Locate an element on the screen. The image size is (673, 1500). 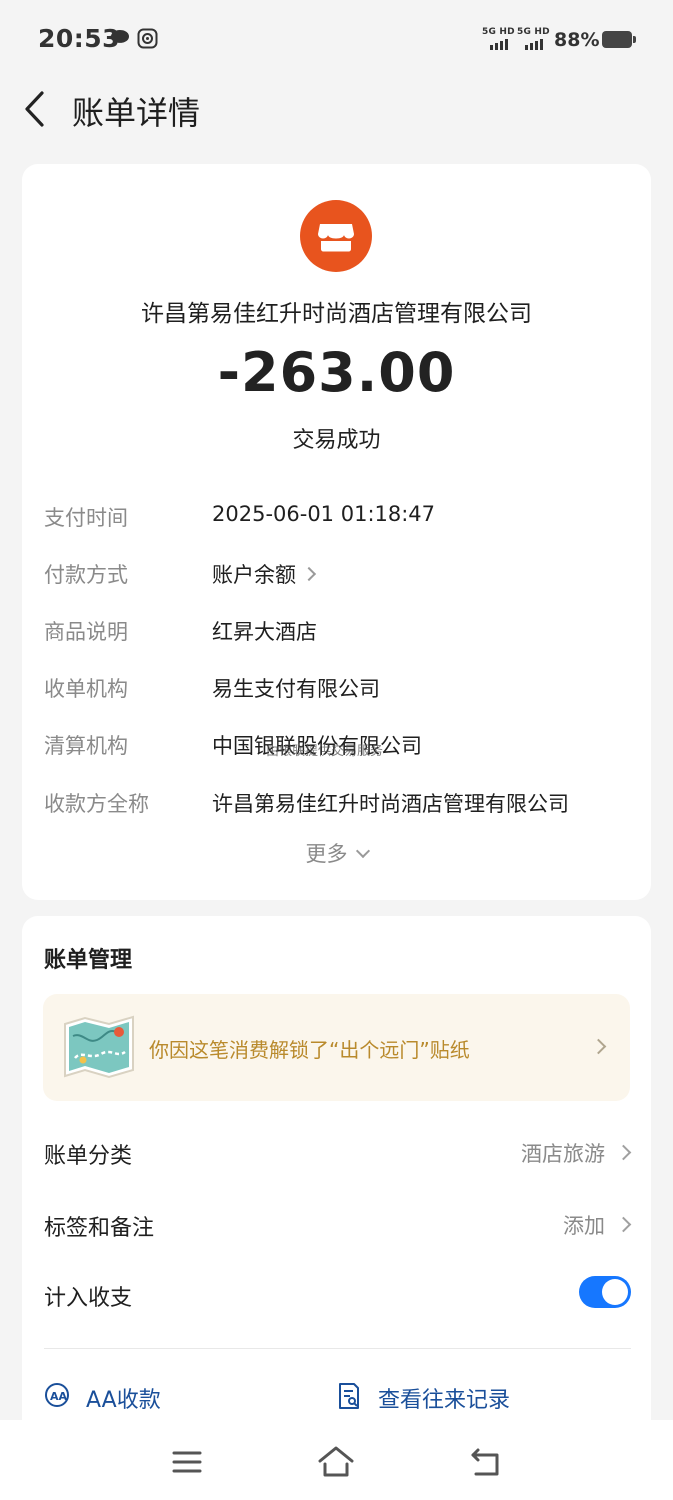
signal-indicator-sim1: 5G HD is located at coordinates (498, 38).